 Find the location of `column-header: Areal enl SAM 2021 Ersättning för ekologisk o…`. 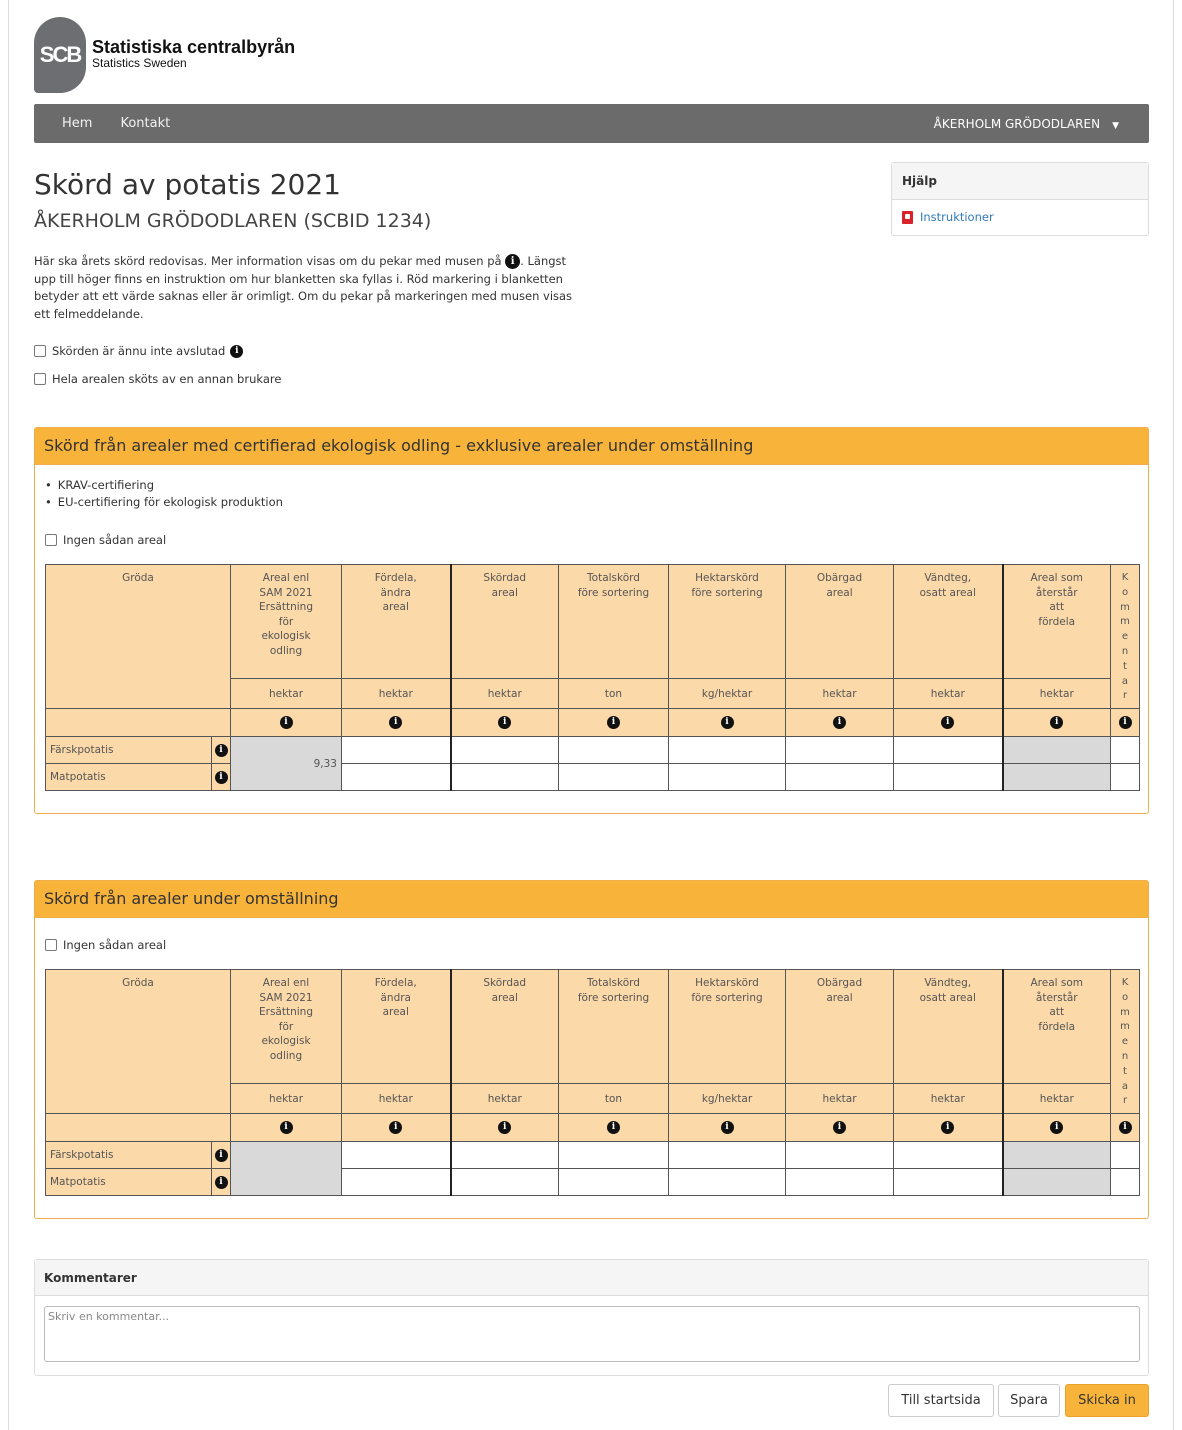

column-header: Areal enl SAM 2021 Ersättning för ekologisk o… is located at coordinates (286, 1026).